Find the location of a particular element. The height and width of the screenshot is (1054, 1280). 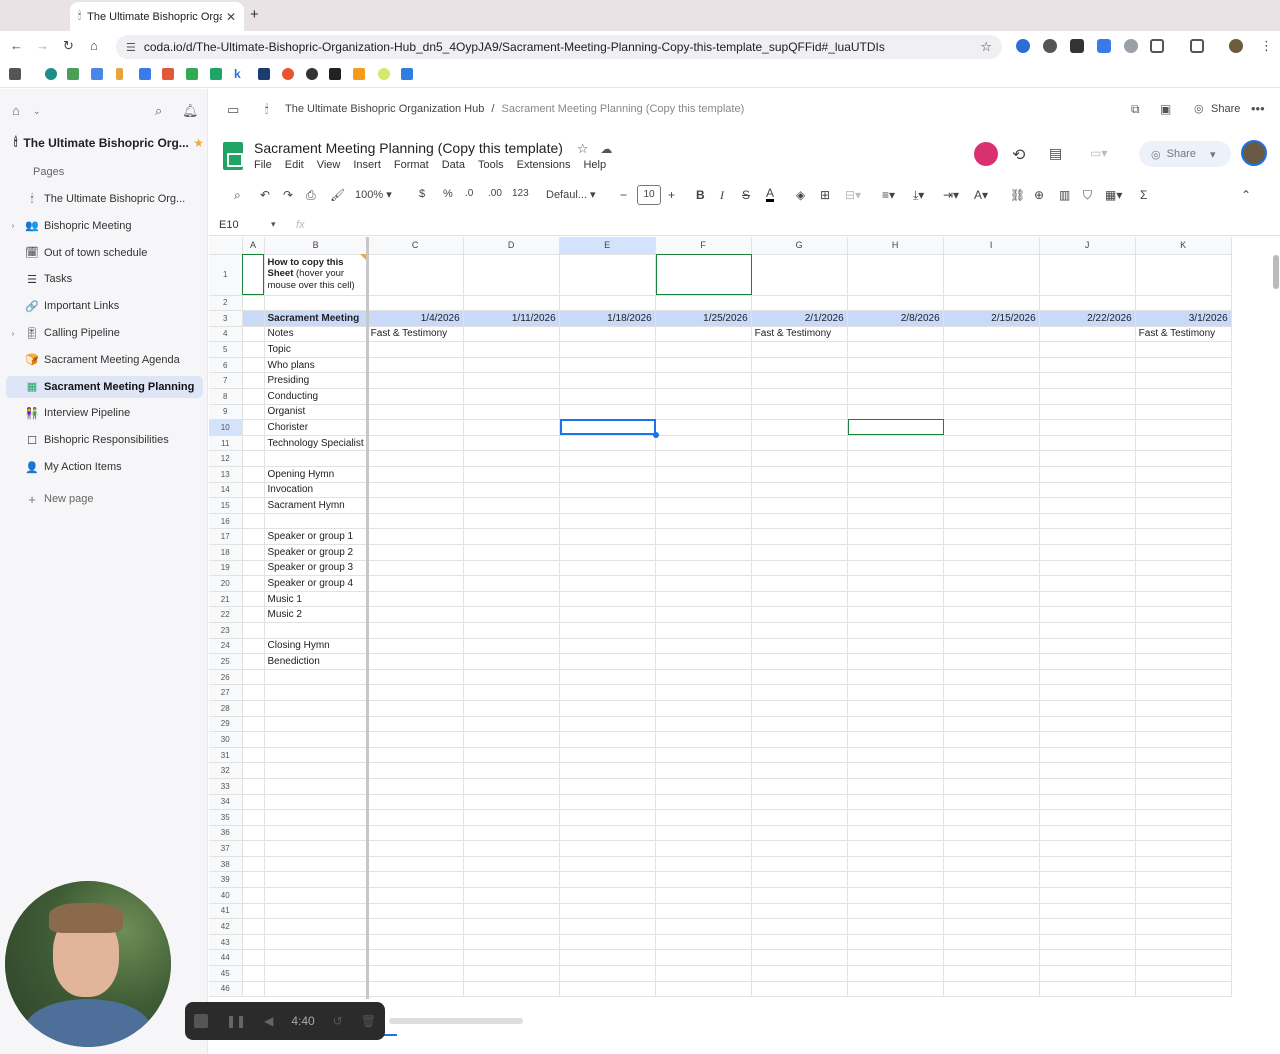

restart-icon: ↺ is located at coordinates (338, 1021).